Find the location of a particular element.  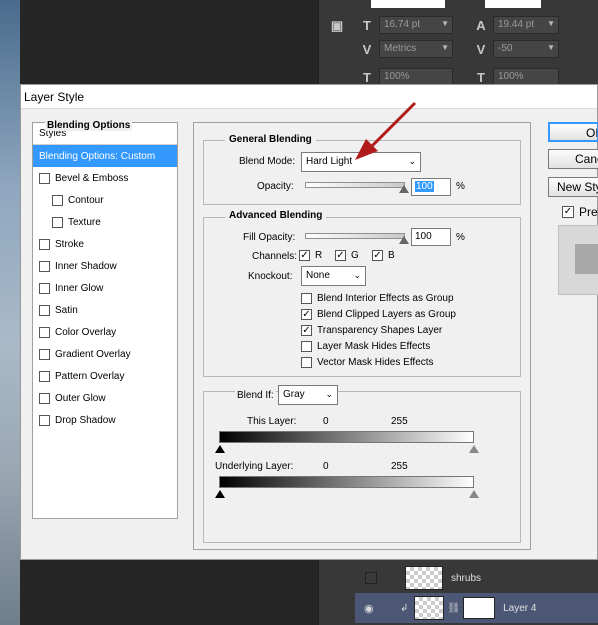

blending-options-title: Blending Options is located at coordinates (89, 125).